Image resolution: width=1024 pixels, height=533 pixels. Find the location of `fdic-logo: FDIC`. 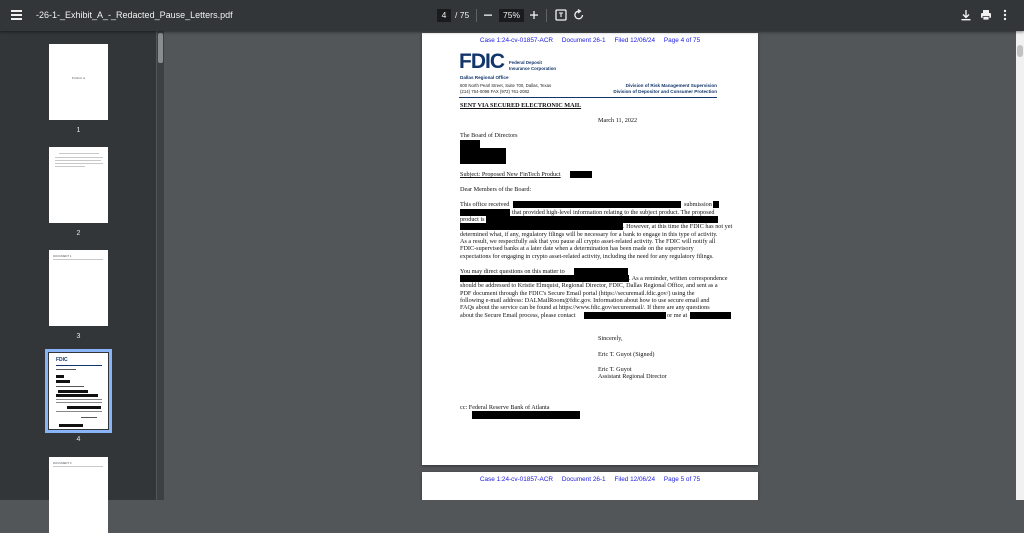

fdic-logo: FDIC is located at coordinates (482, 61).